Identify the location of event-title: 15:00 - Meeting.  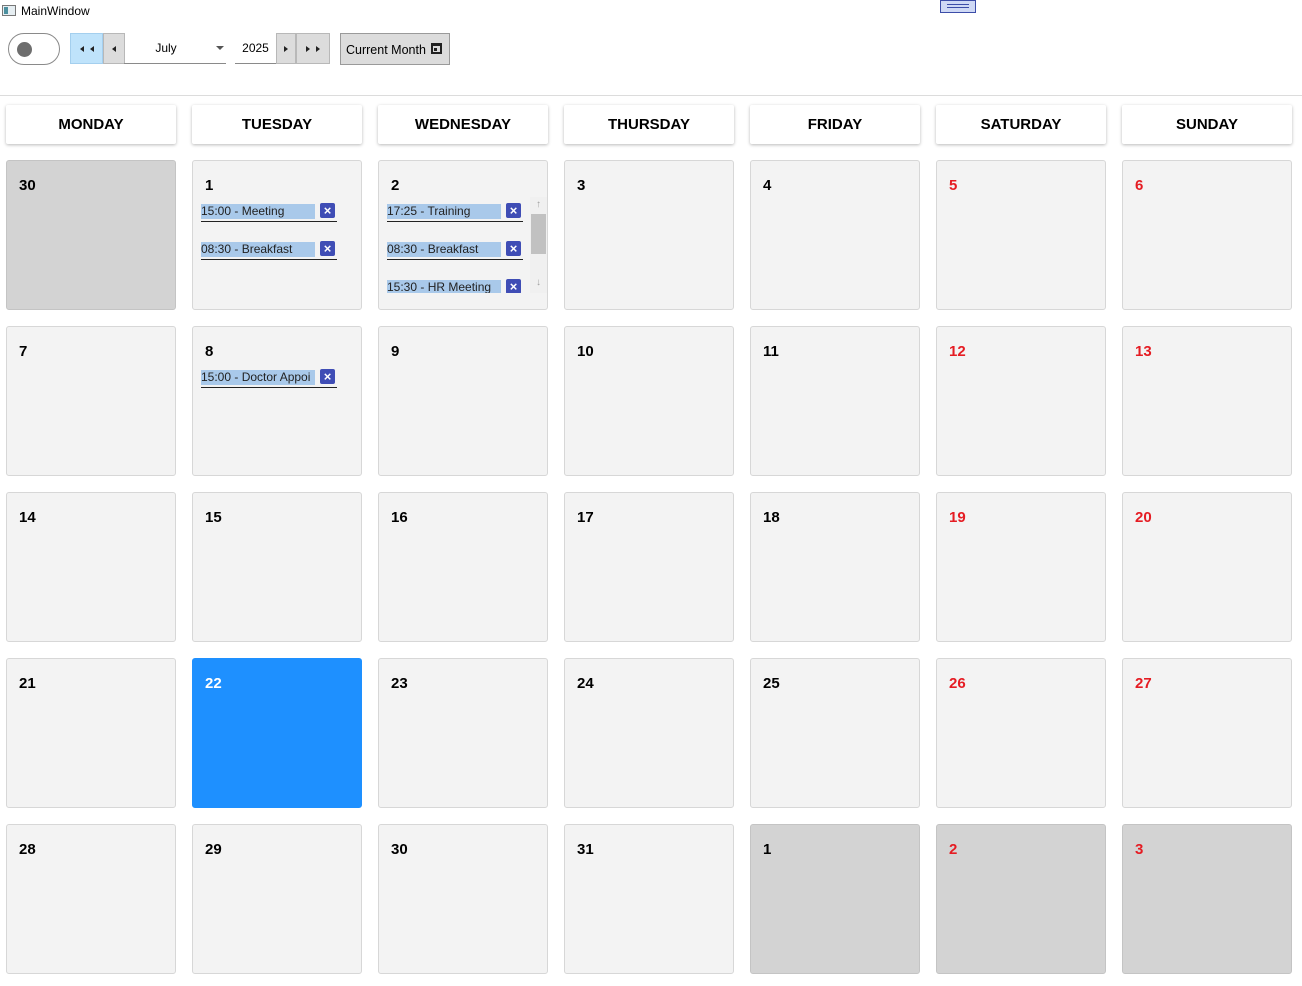
(258, 211).